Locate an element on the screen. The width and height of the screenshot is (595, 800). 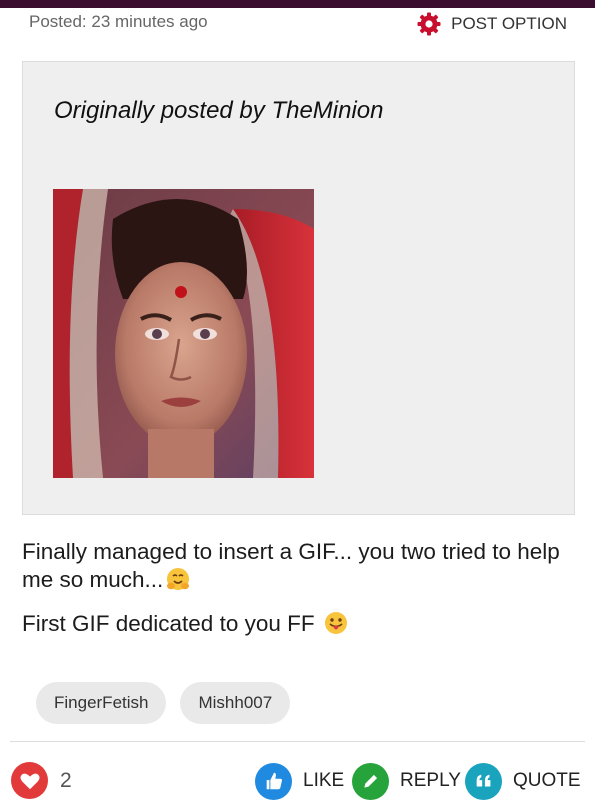
quote-button: QUOTE is located at coordinates (523, 781).